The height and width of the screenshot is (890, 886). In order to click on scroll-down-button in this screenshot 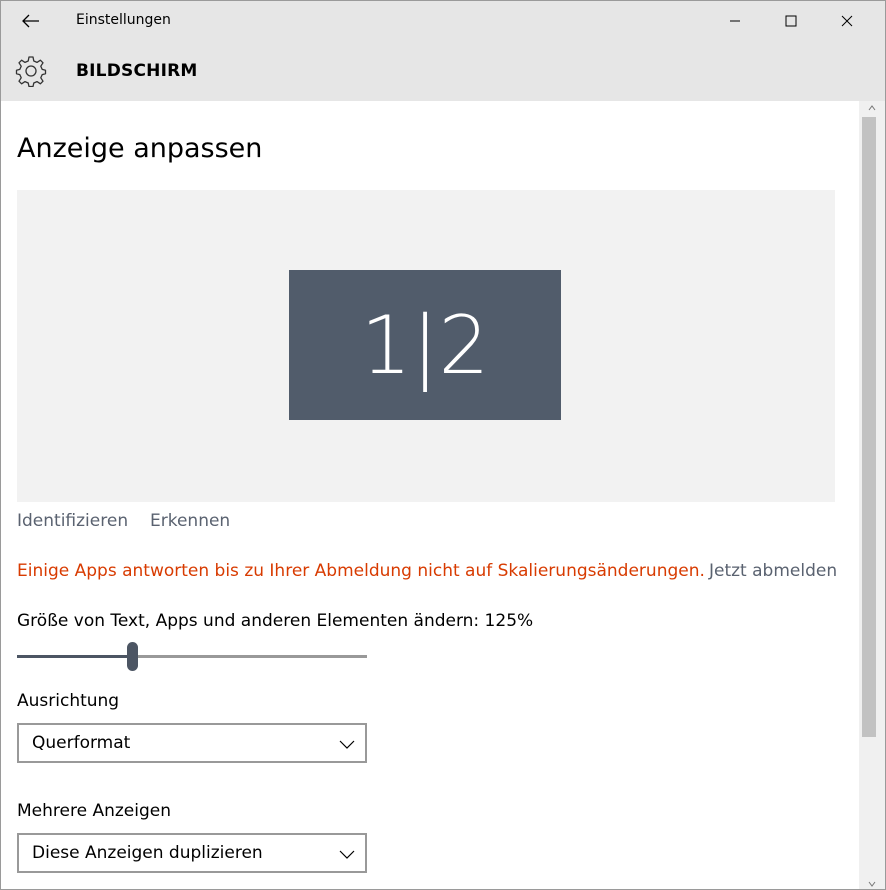, I will do `click(872, 883)`.